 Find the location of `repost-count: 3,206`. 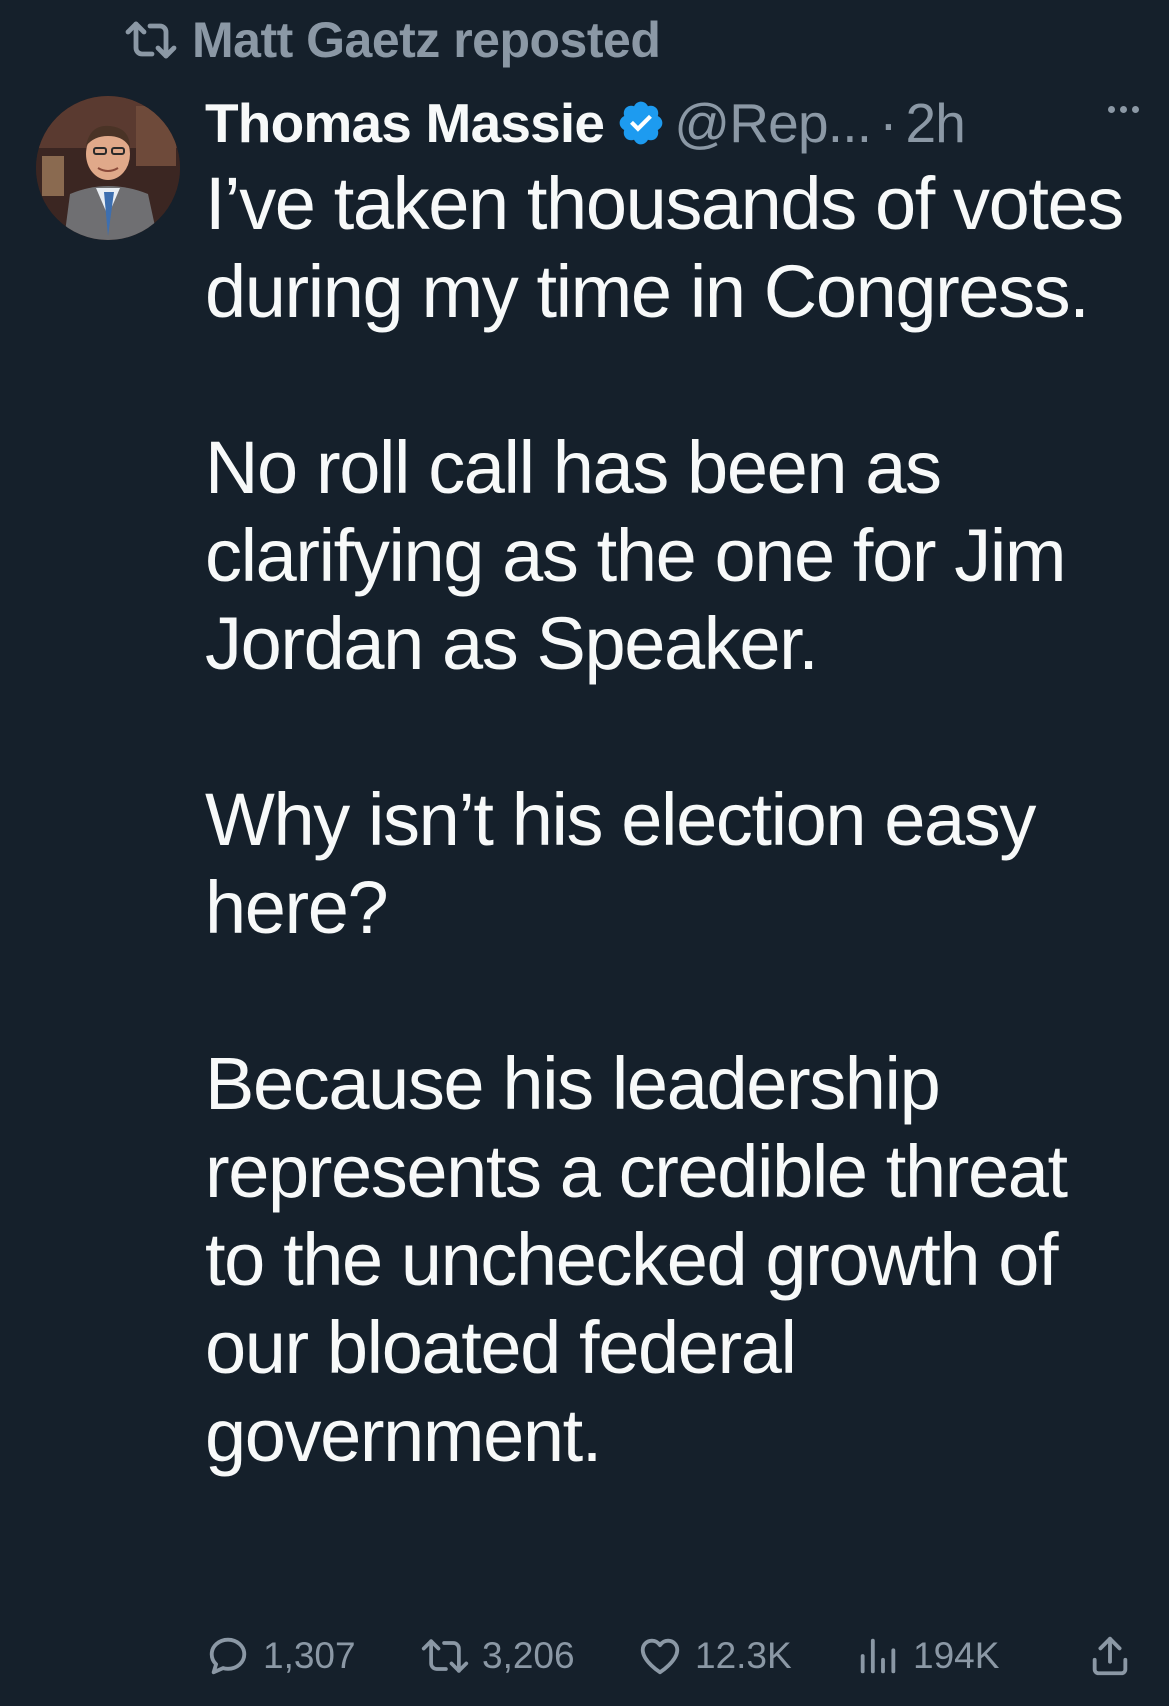

repost-count: 3,206 is located at coordinates (528, 1655).